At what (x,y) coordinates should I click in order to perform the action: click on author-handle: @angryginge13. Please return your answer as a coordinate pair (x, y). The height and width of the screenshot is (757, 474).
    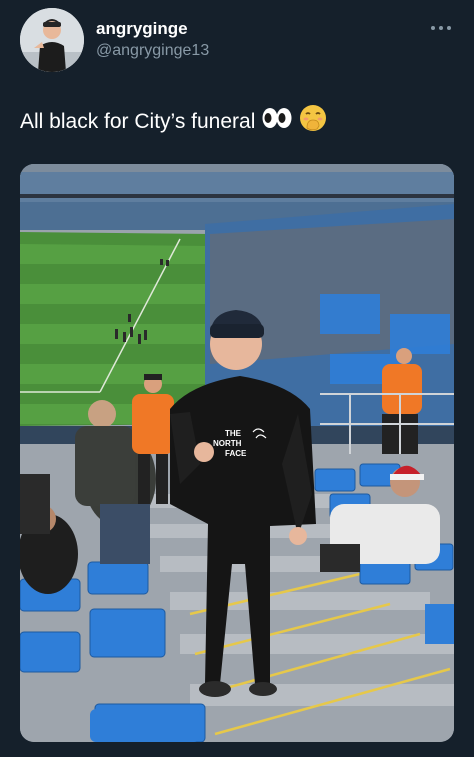
    Looking at the image, I should click on (152, 51).